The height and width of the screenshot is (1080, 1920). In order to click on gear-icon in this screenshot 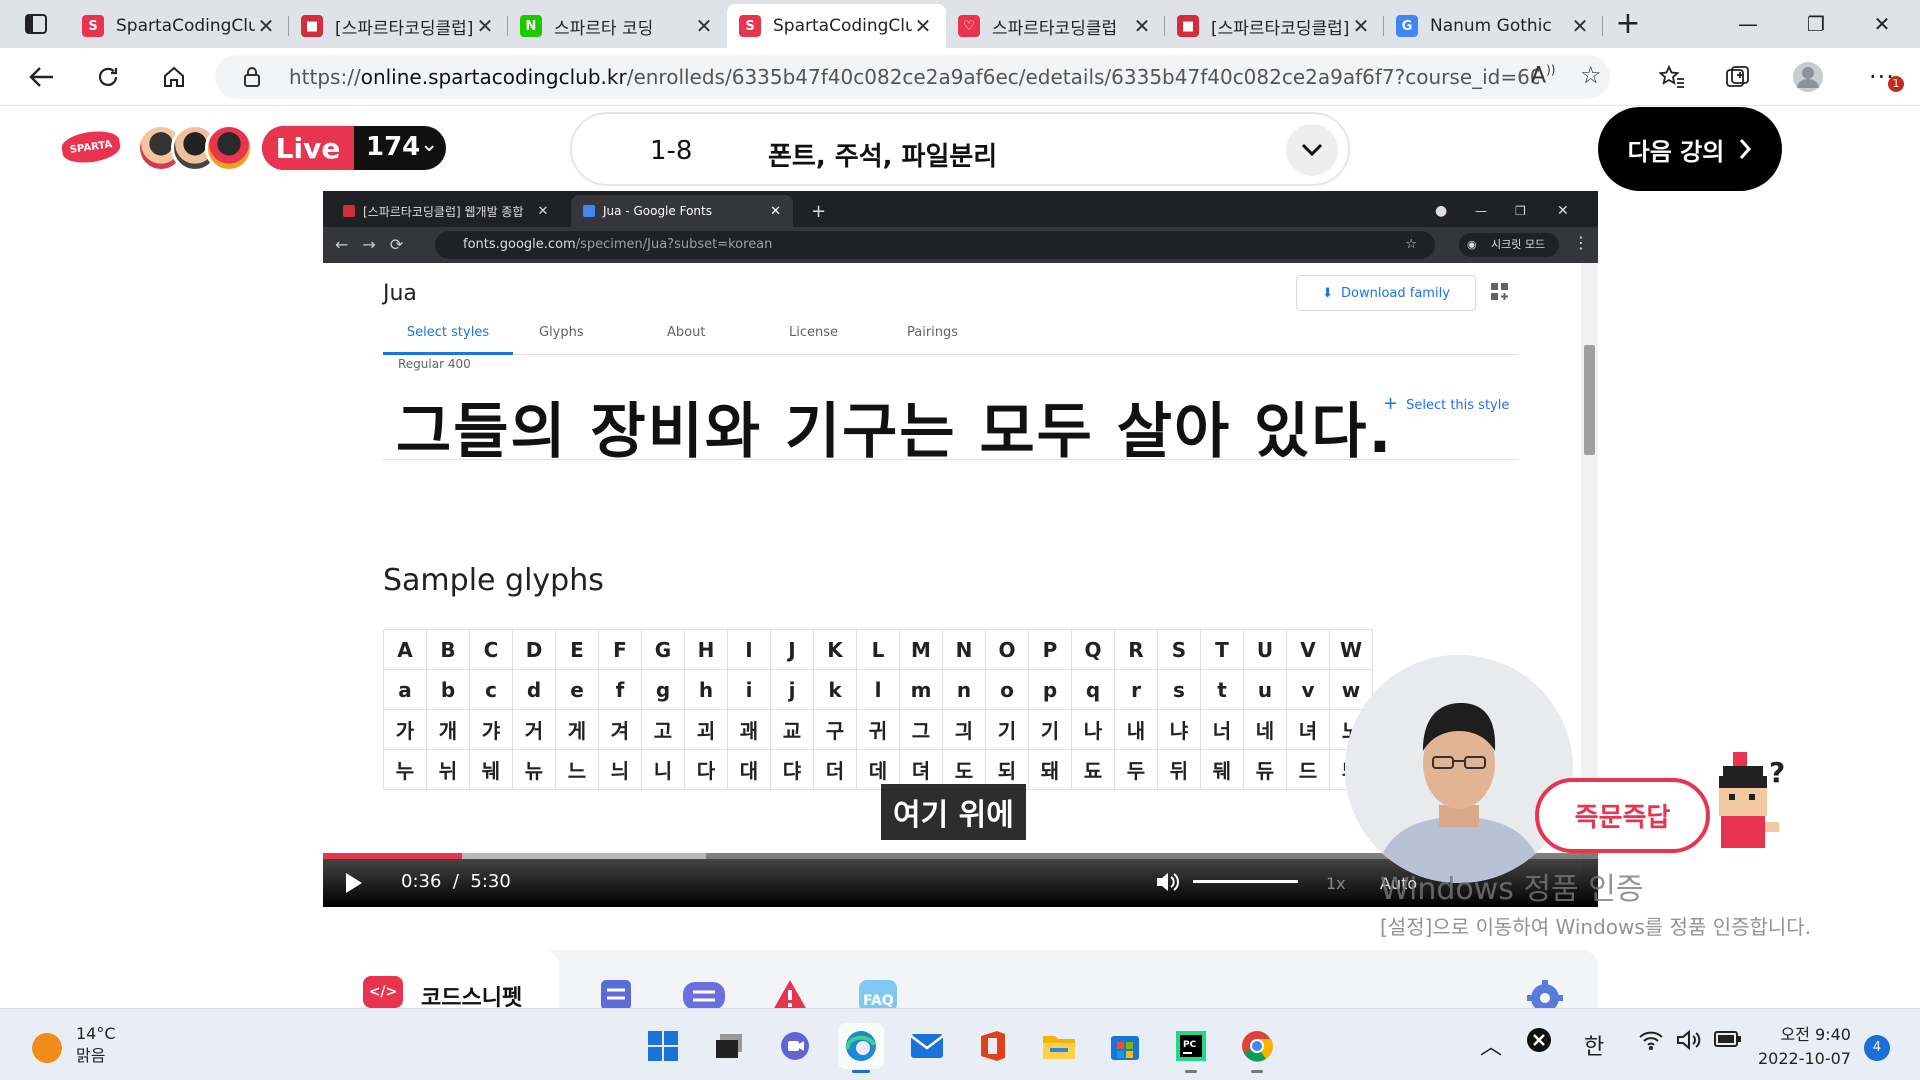, I will do `click(1545, 995)`.